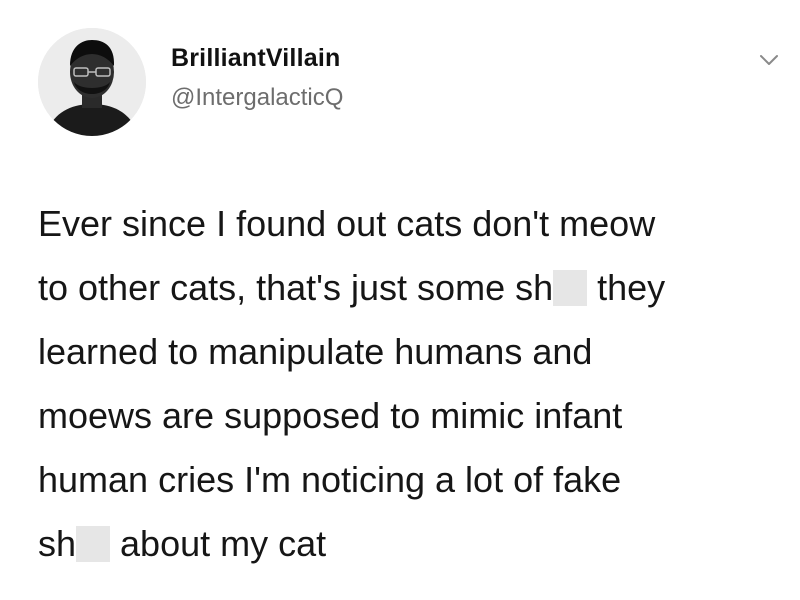  What do you see at coordinates (769, 60) in the screenshot?
I see `chevron-down-icon` at bounding box center [769, 60].